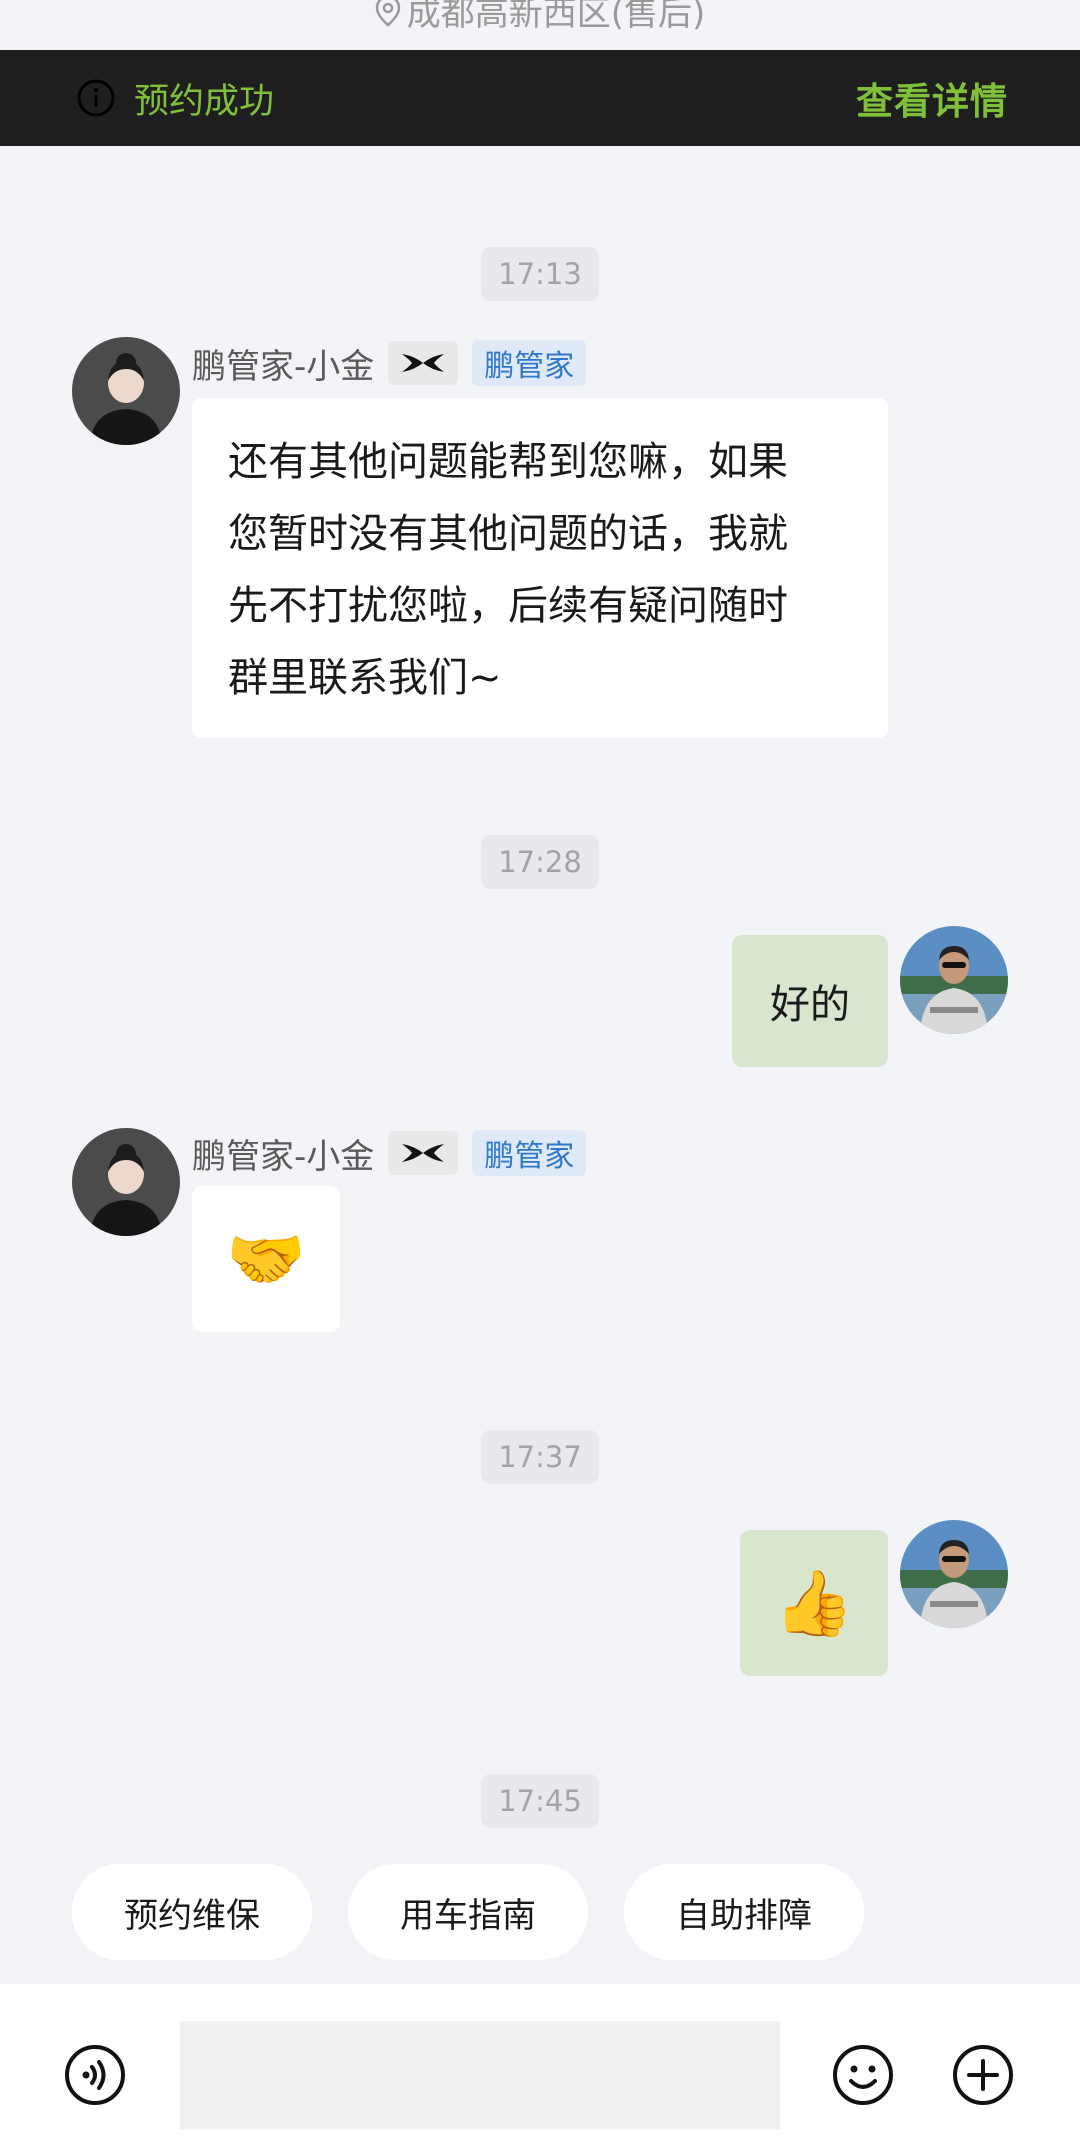 The height and width of the screenshot is (2148, 1080). What do you see at coordinates (540, 274) in the screenshot?
I see `timestamp: 17:13` at bounding box center [540, 274].